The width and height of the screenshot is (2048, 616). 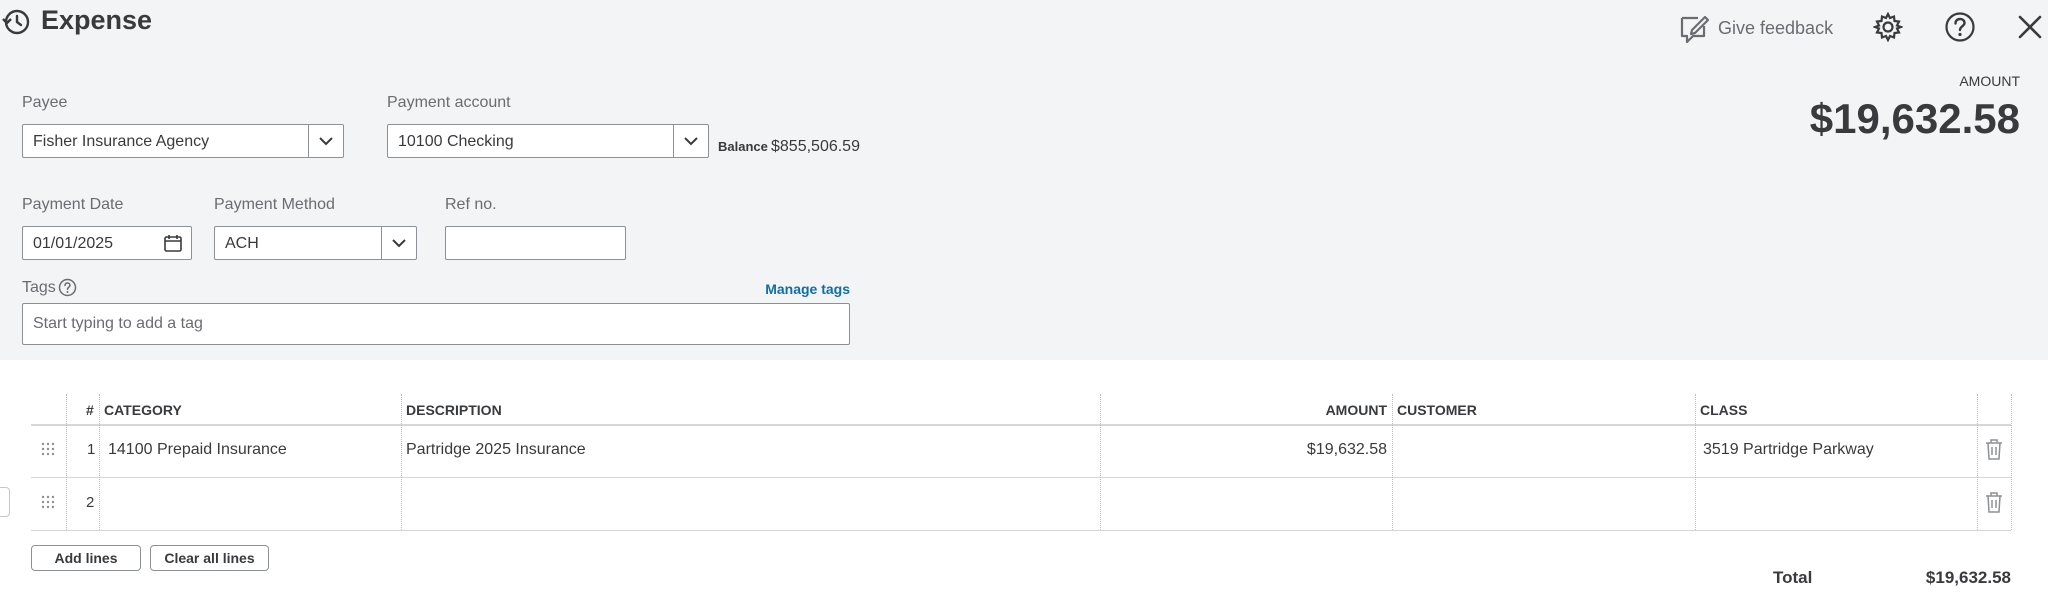 I want to click on clear-all-lines-button: Clear all lines, so click(x=209, y=558).